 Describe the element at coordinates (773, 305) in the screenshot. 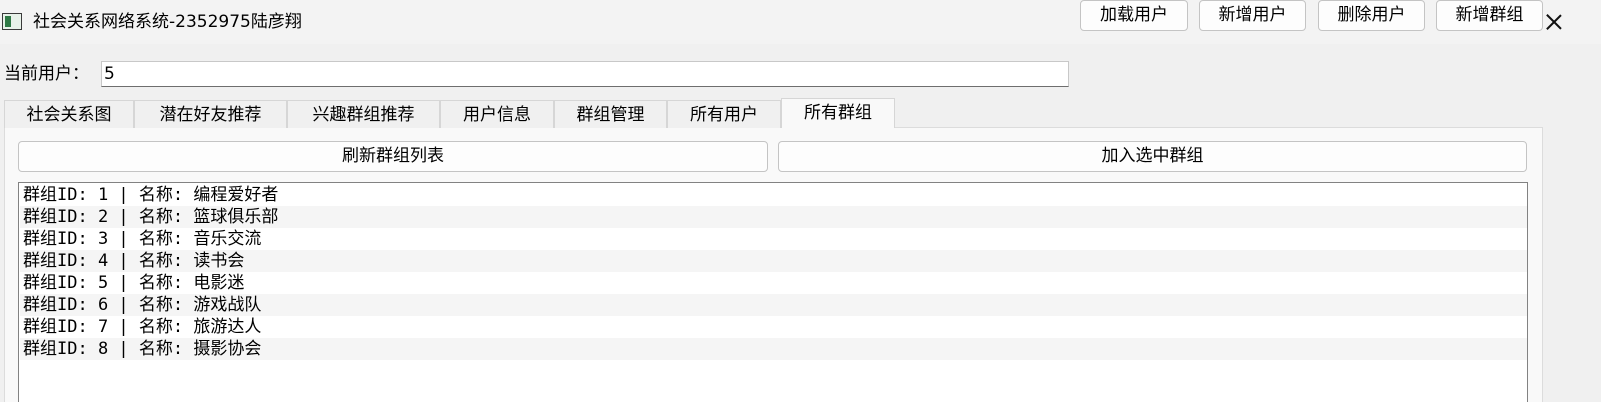

I see `list-item: 群组ID: 6 | 名称: 游戏战队` at that location.